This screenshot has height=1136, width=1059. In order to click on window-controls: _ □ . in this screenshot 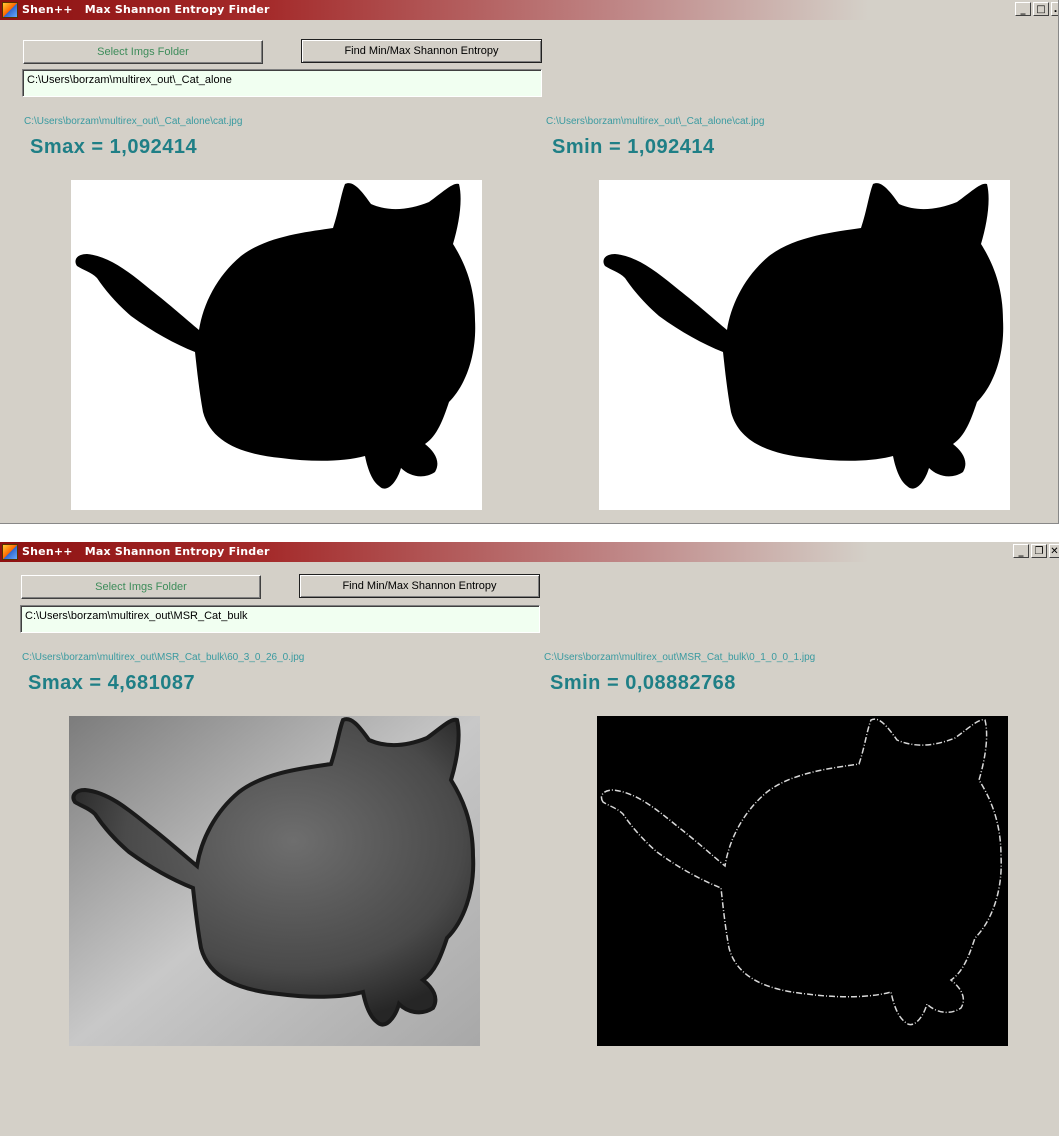, I will do `click(1035, 10)`.